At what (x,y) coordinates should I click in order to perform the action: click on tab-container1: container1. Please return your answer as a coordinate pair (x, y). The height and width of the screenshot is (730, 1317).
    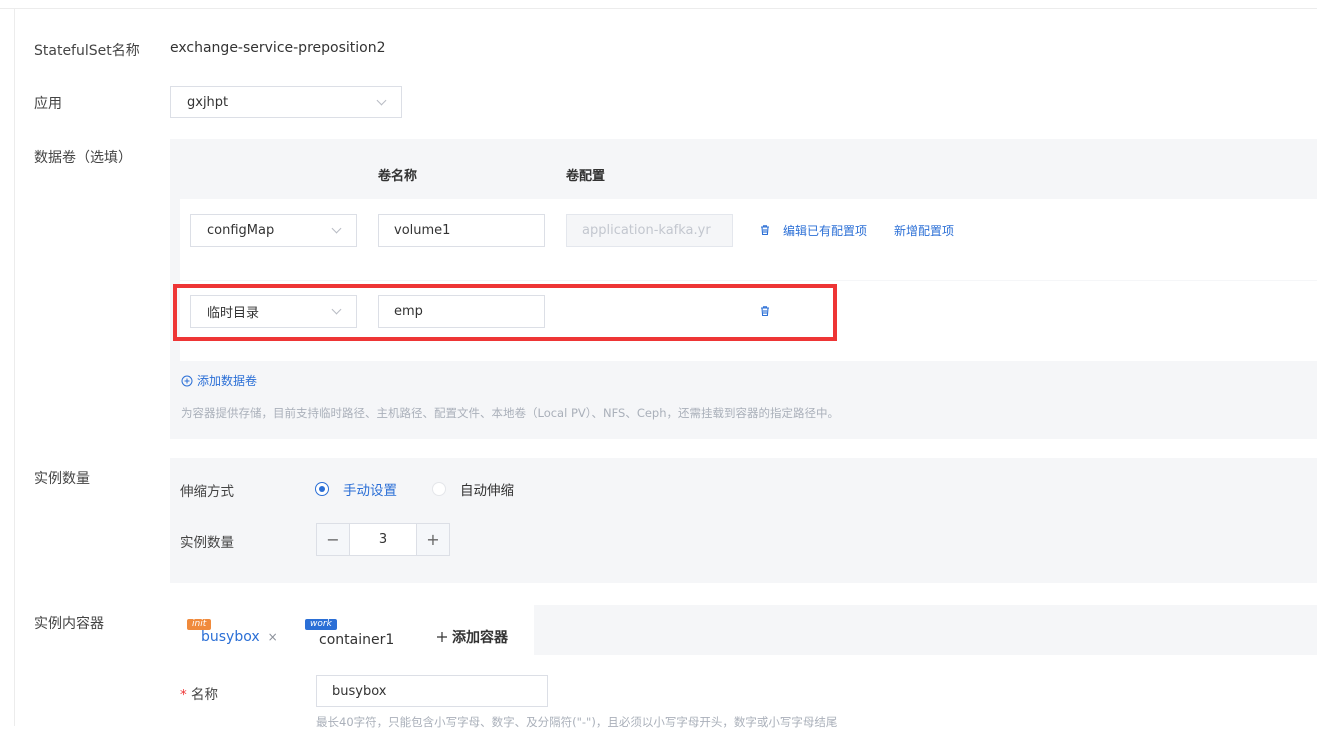
    Looking at the image, I should click on (356, 638).